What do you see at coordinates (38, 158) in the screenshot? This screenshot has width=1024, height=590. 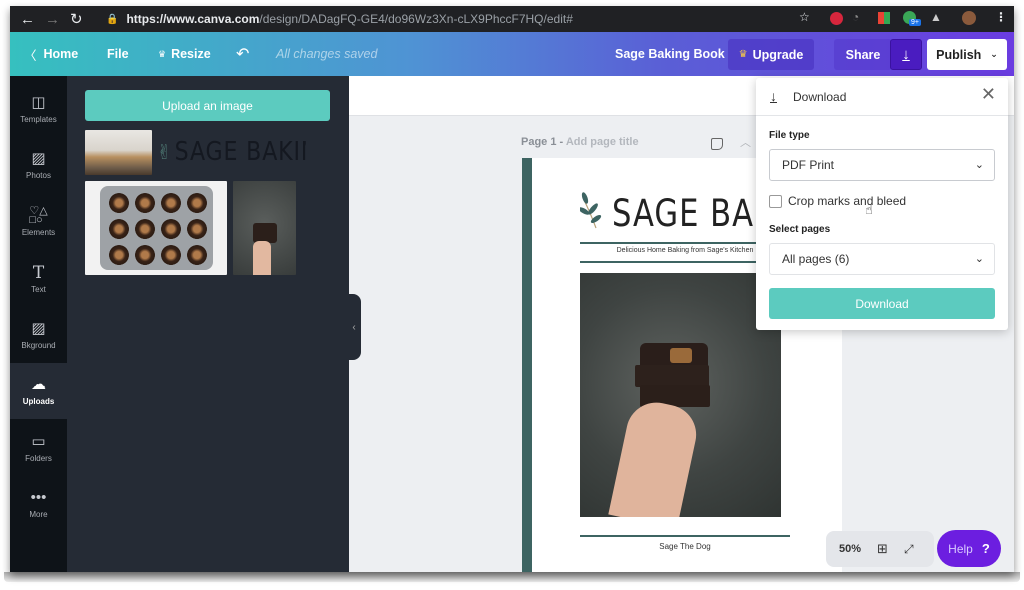 I see `photos-icon: ▨` at bounding box center [38, 158].